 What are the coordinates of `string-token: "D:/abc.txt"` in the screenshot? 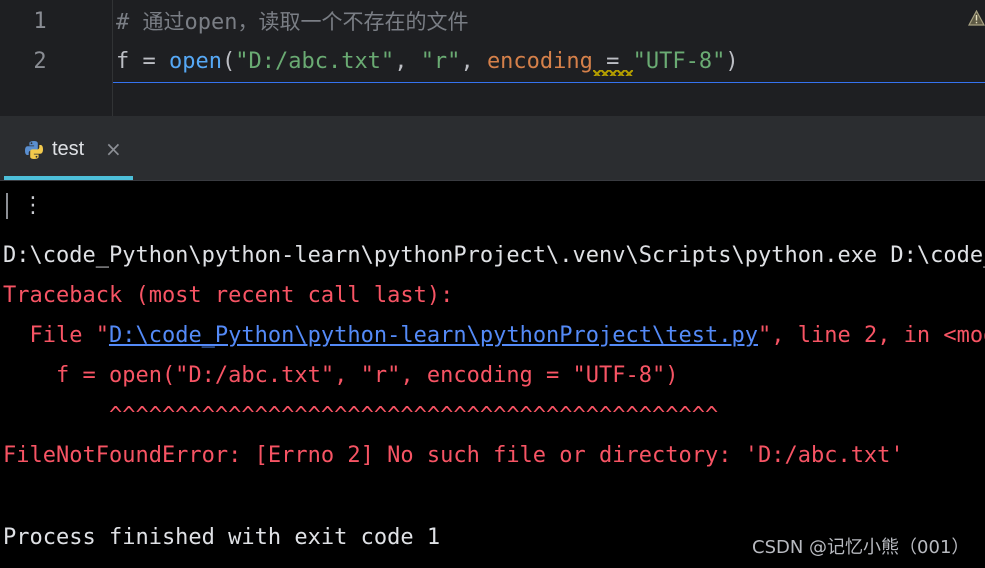 It's located at (315, 61).